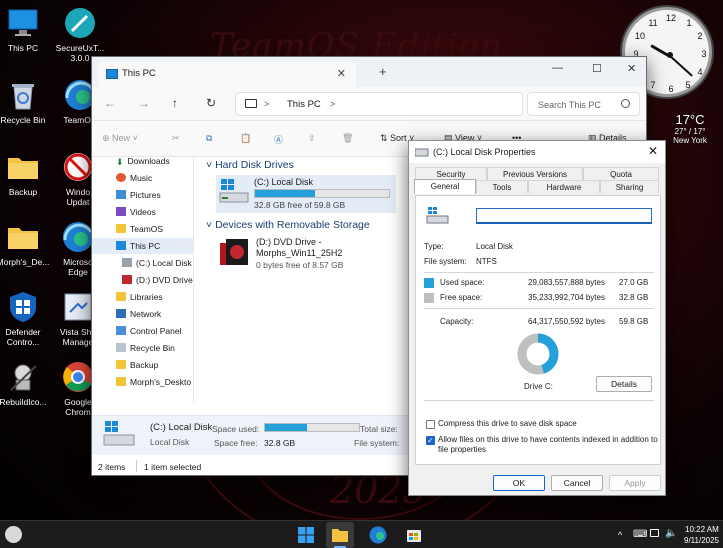  What do you see at coordinates (26, 29) in the screenshot?
I see `desktop-icon-this-pc: This PC` at bounding box center [26, 29].